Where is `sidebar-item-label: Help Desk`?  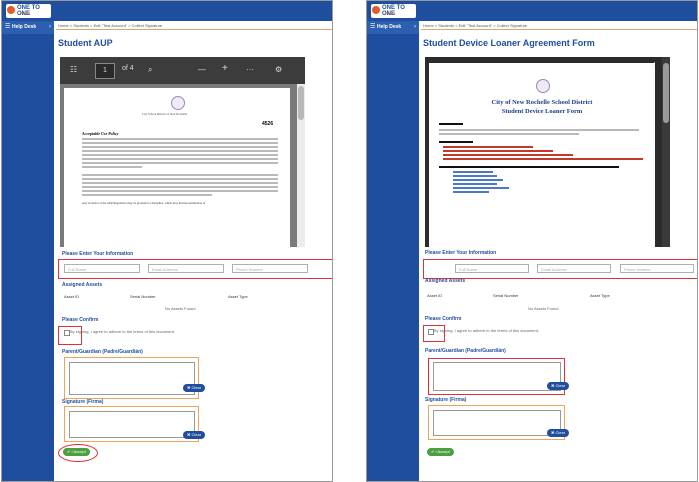
sidebar-item-label: Help Desk is located at coordinates (389, 27).